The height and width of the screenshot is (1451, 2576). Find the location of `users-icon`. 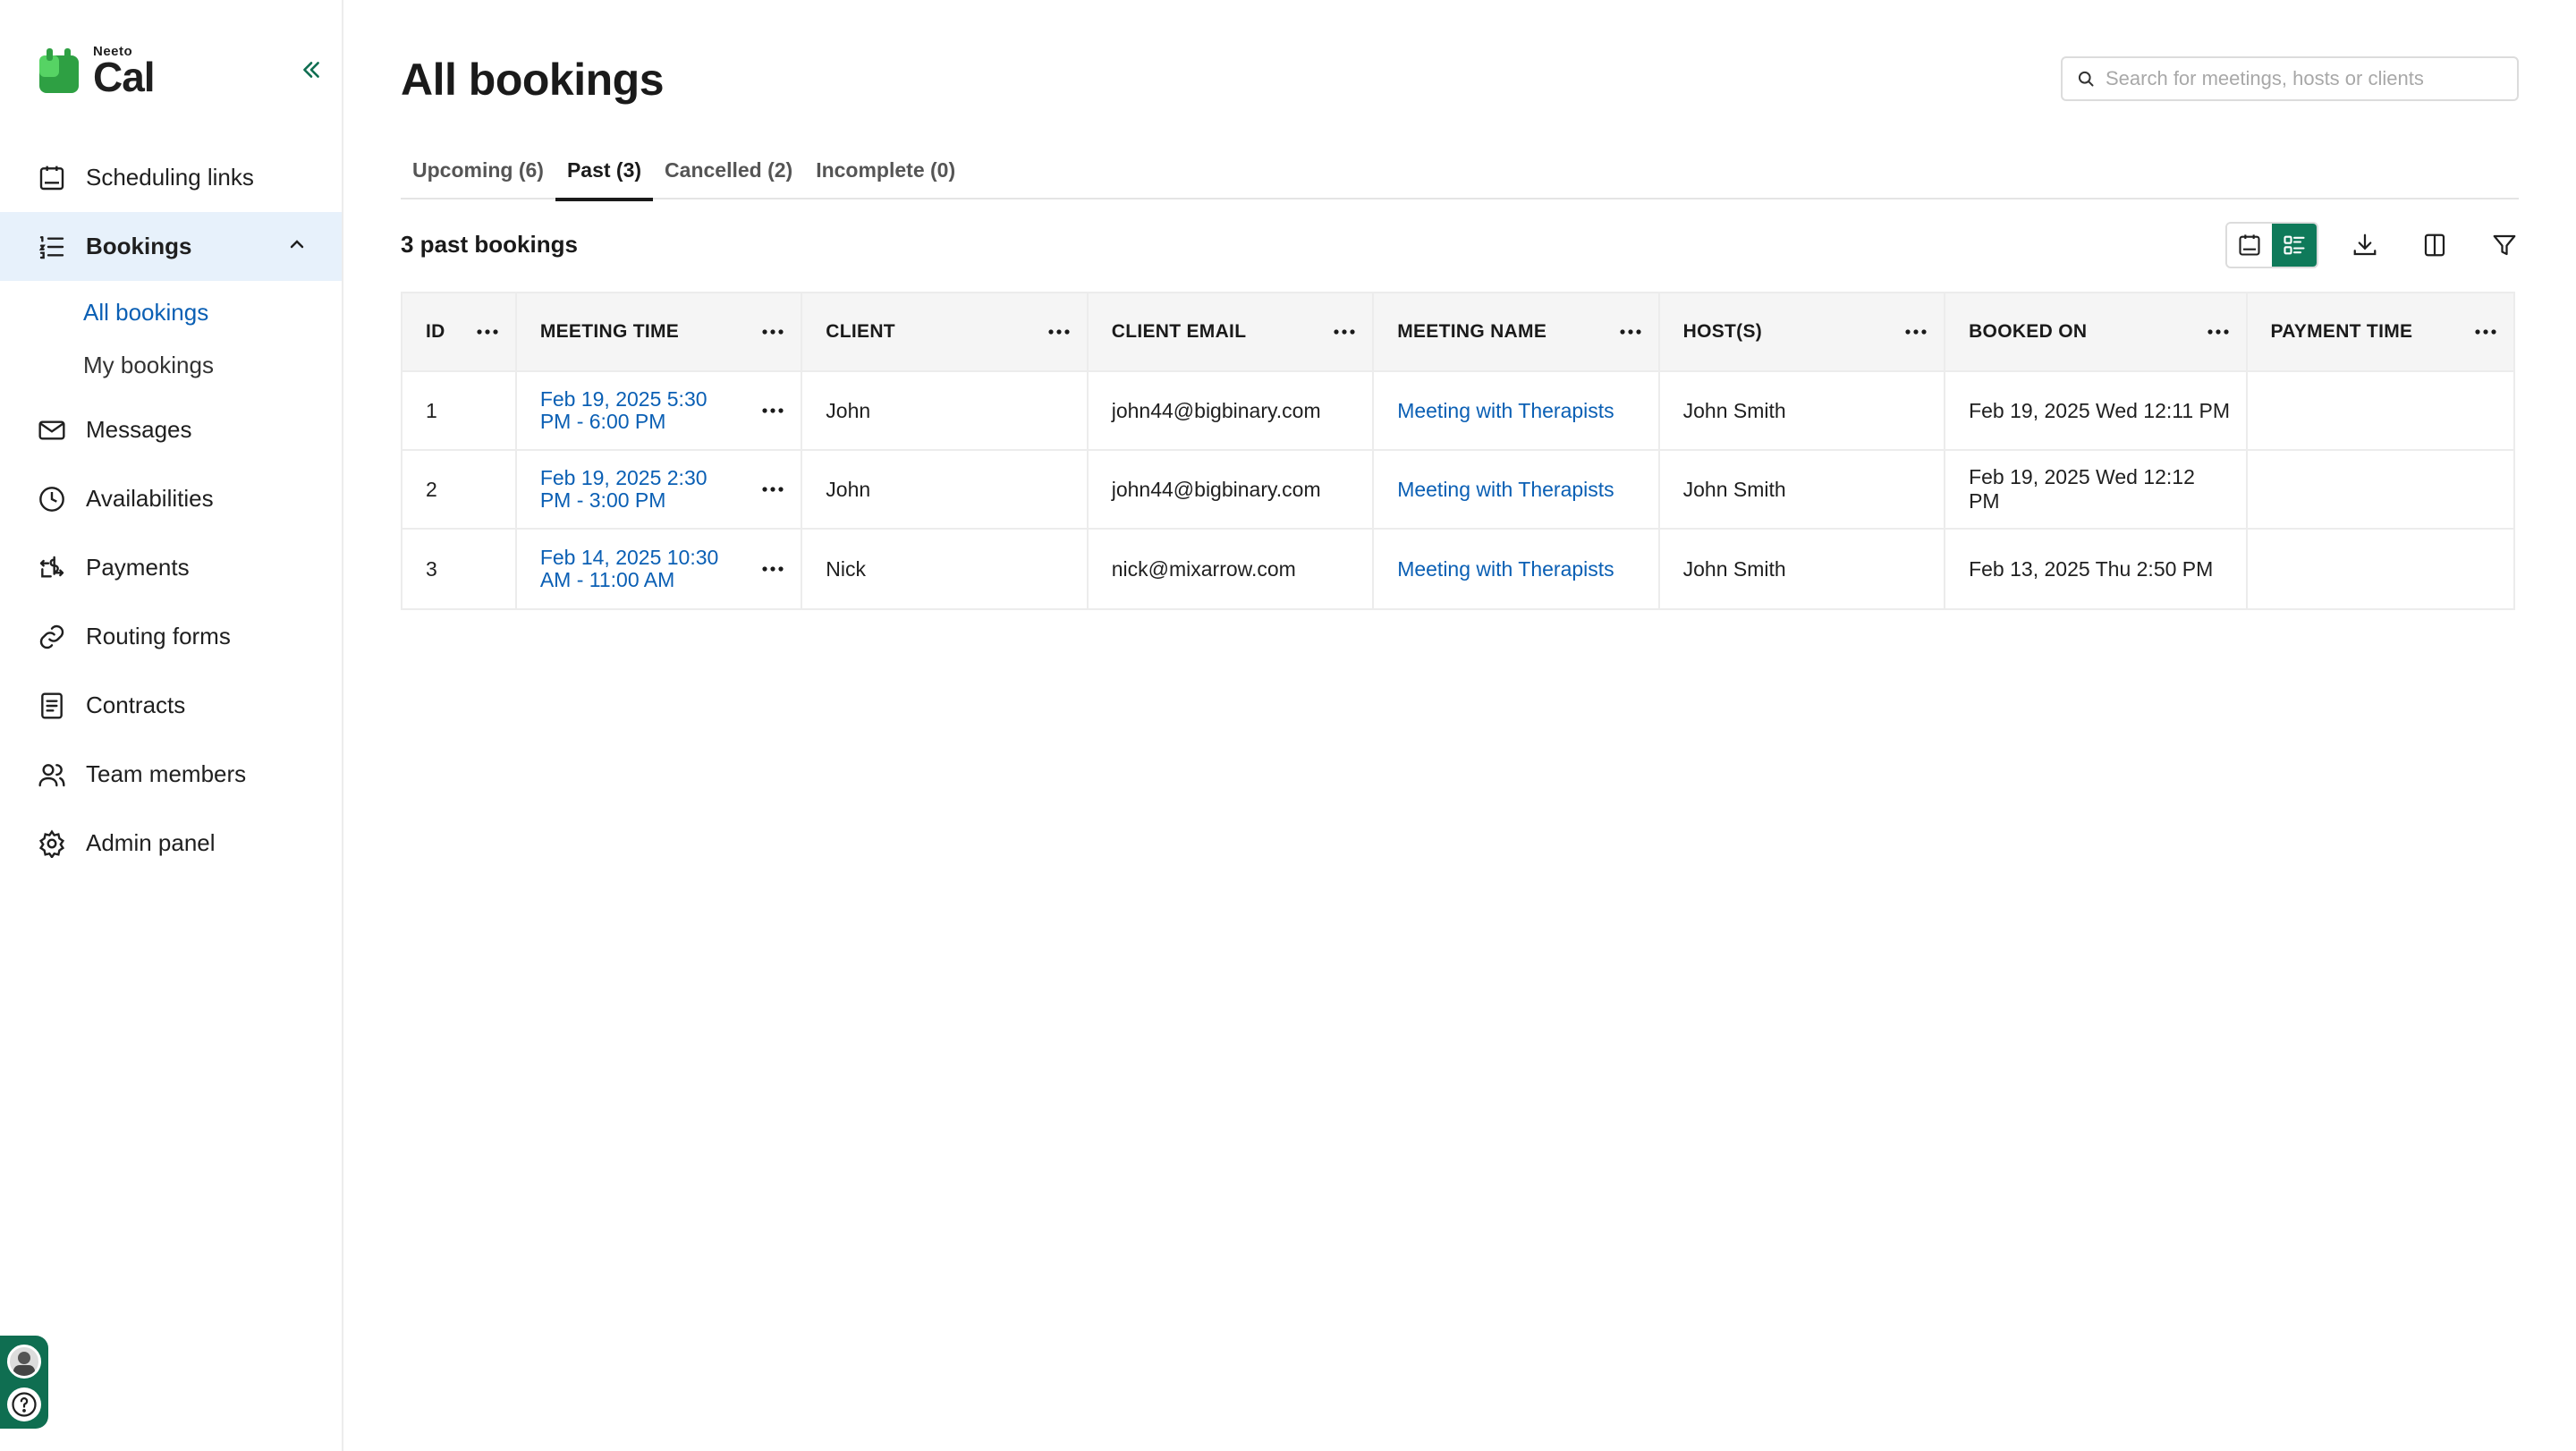

users-icon is located at coordinates (52, 775).